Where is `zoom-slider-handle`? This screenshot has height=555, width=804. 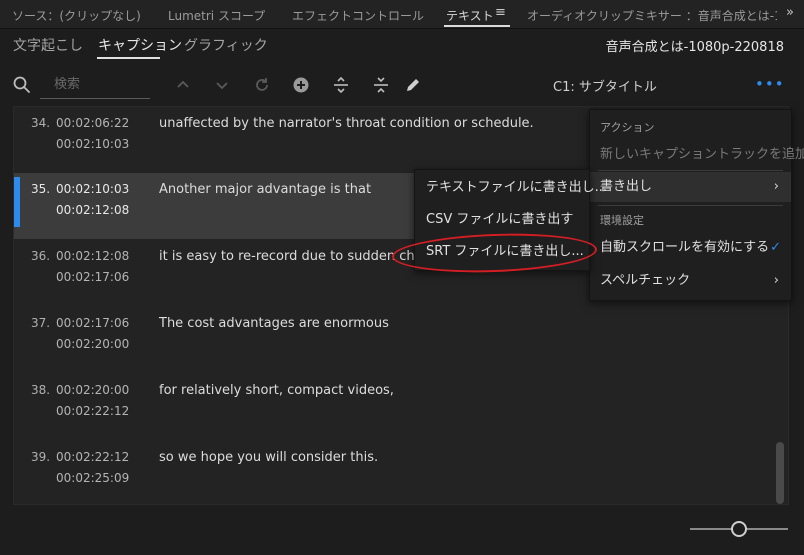 zoom-slider-handle is located at coordinates (739, 529).